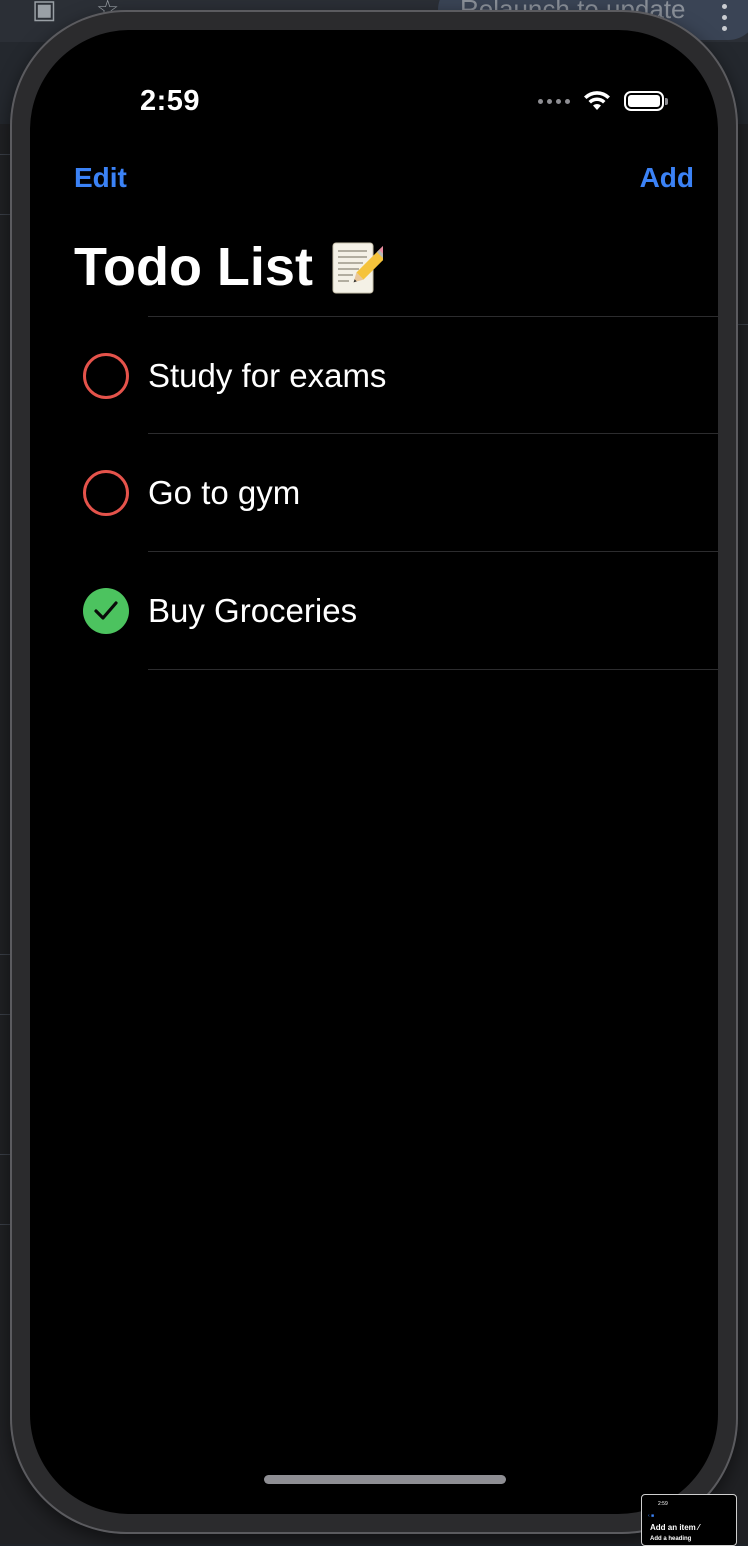  I want to click on todo-label: Buy Groceries, so click(253, 610).